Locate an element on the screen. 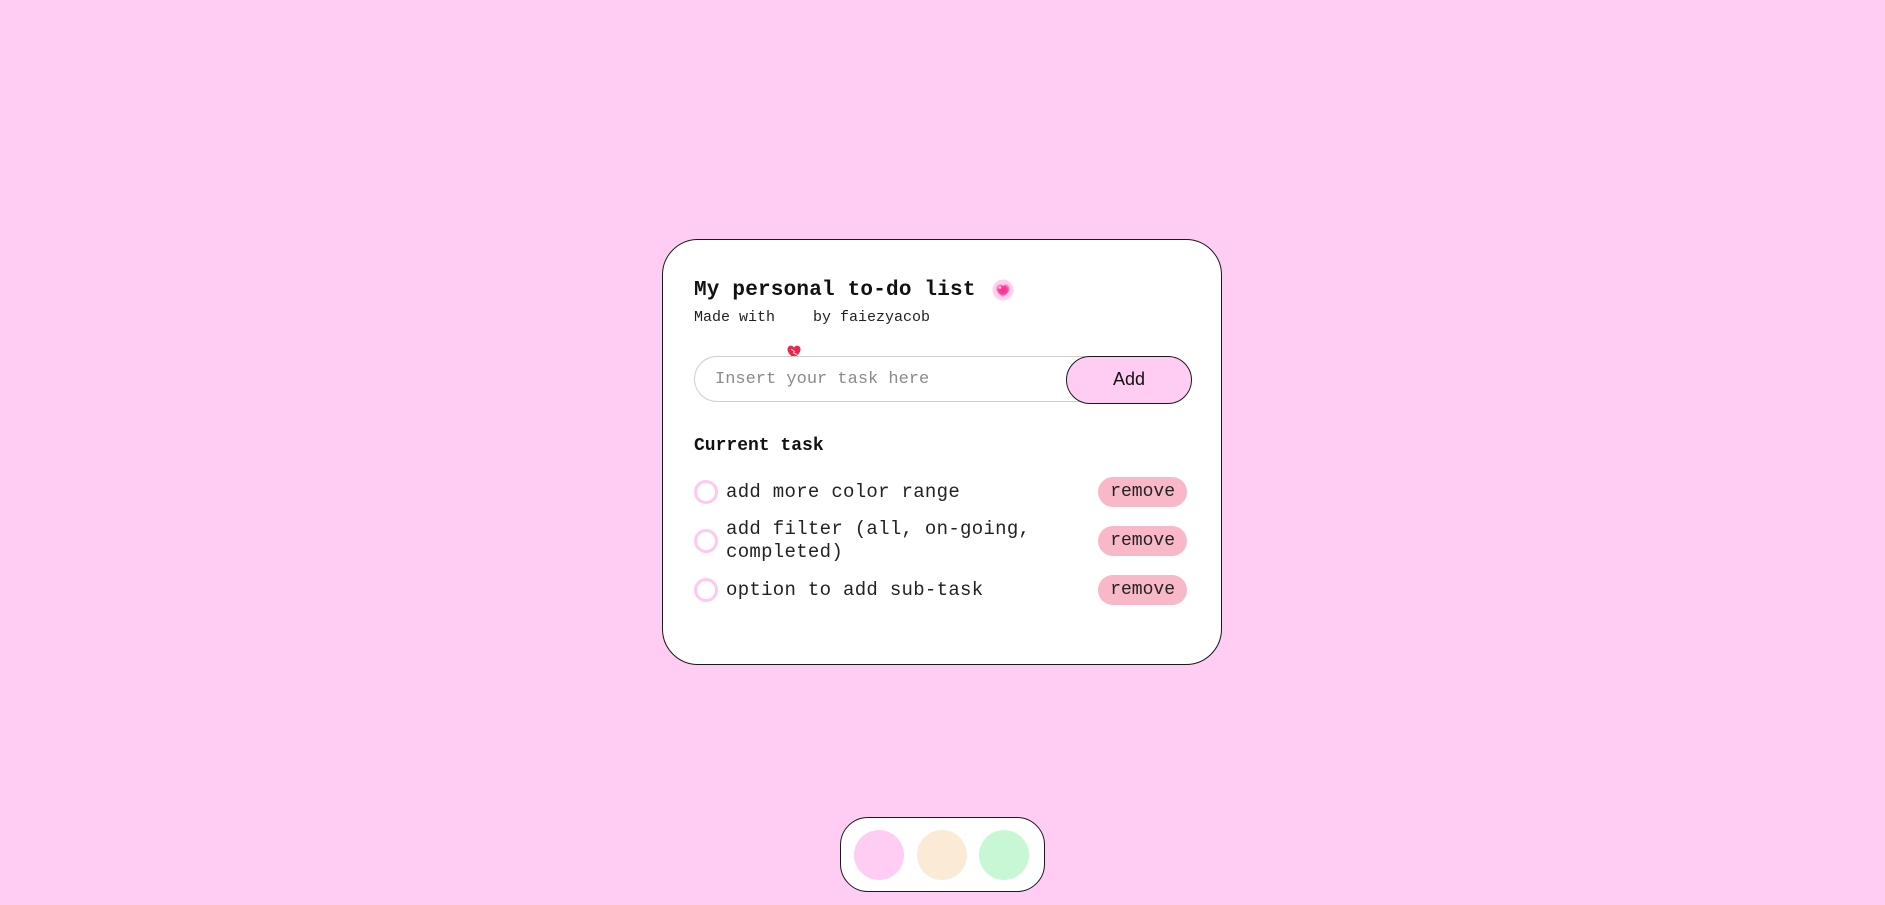 The width and height of the screenshot is (1885, 905). subtitle: Made with by faiezyacob is located at coordinates (942, 333).